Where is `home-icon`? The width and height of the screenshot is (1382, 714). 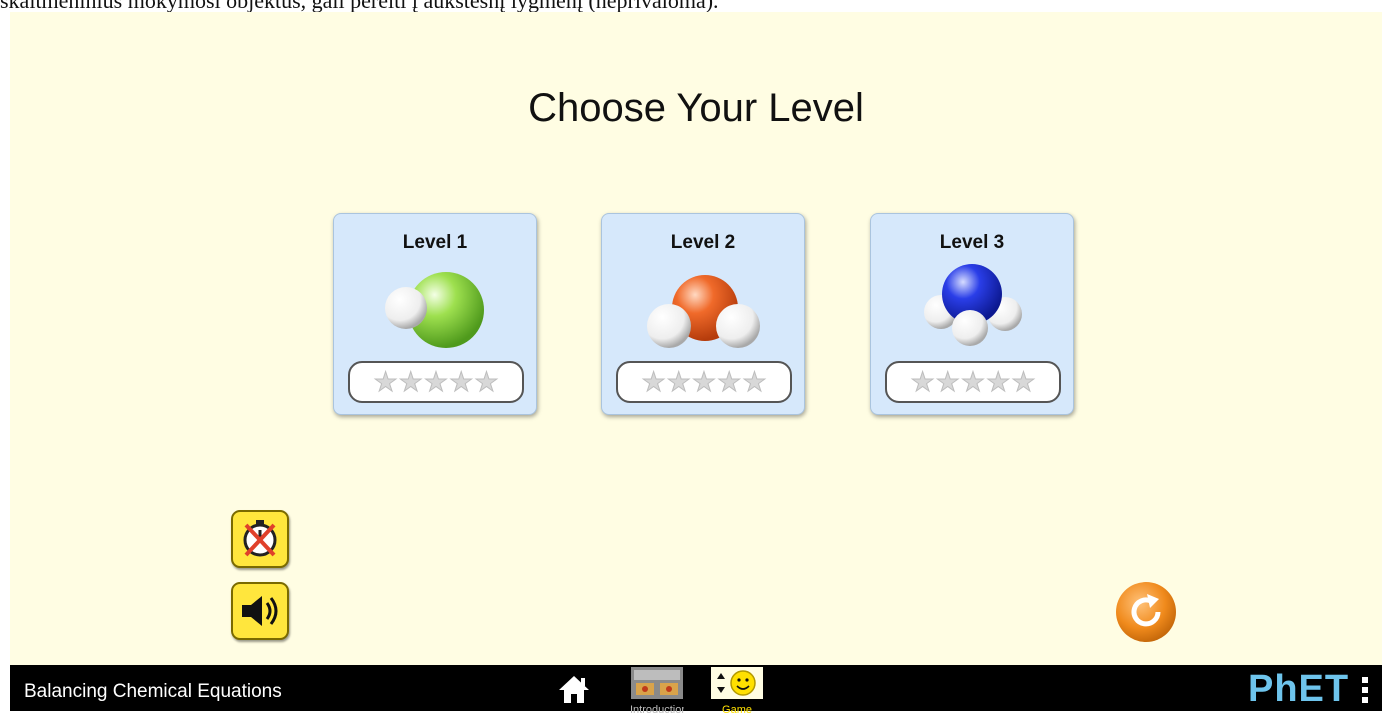
home-icon is located at coordinates (574, 689).